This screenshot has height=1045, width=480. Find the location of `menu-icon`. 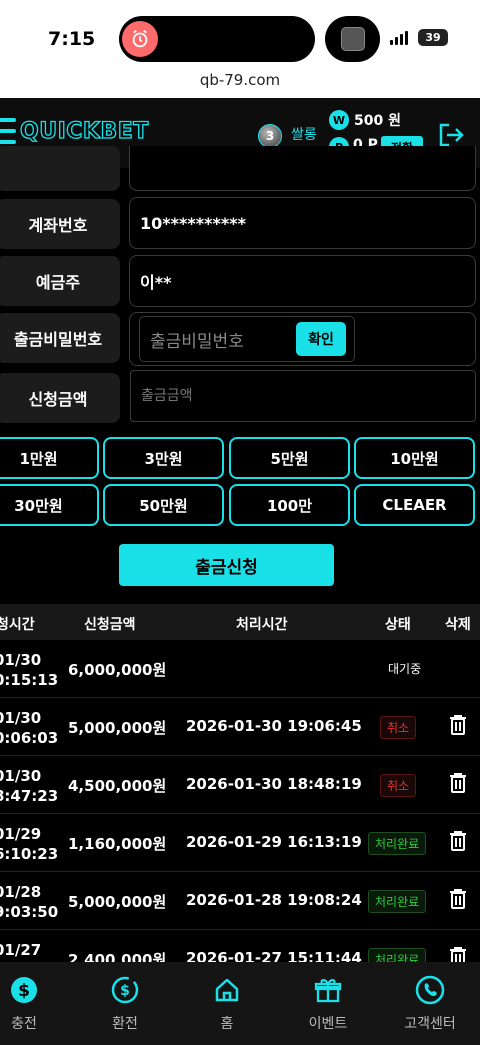

menu-icon is located at coordinates (8, 131).